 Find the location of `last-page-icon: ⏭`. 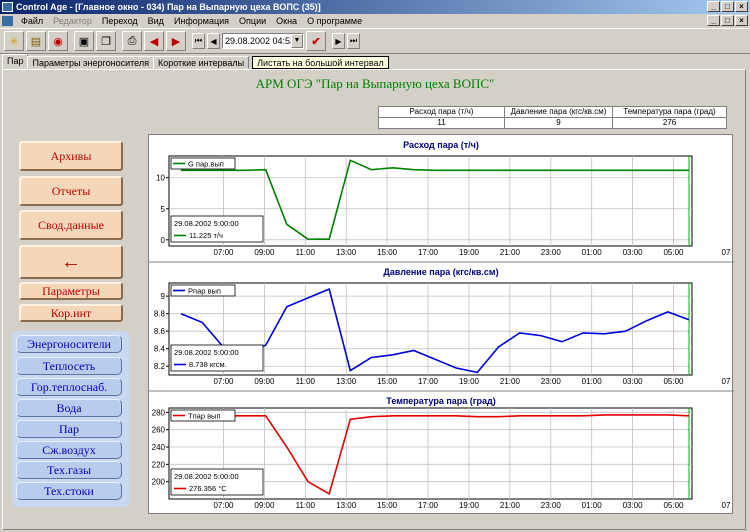

last-page-icon: ⏭ is located at coordinates (353, 41).